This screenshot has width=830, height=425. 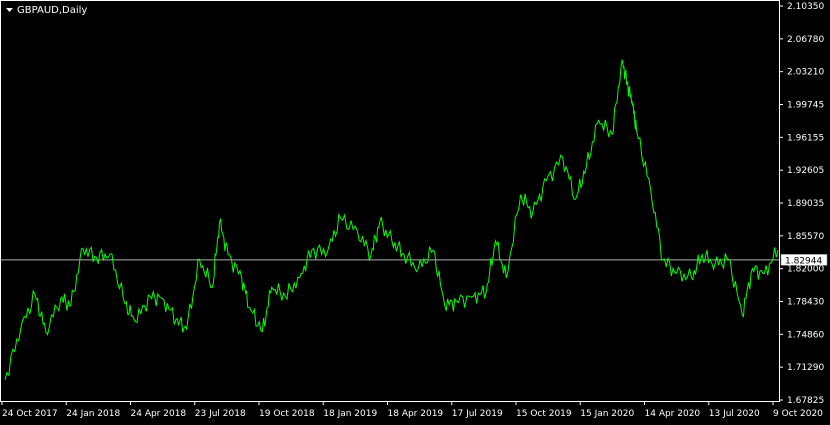 What do you see at coordinates (159, 414) in the screenshot?
I see `x-tick-label: 24 Apr 2018` at bounding box center [159, 414].